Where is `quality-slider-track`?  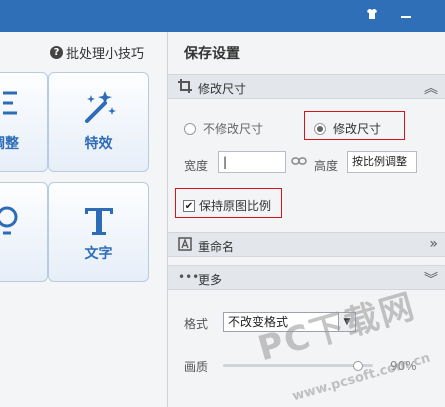
quality-slider-track is located at coordinates (298, 365).